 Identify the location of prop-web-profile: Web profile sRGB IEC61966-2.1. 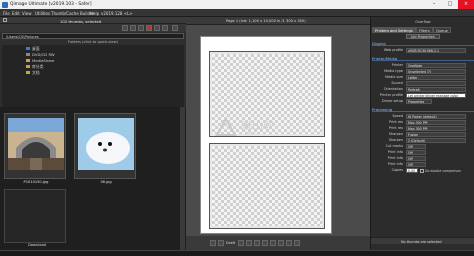
(423, 50).